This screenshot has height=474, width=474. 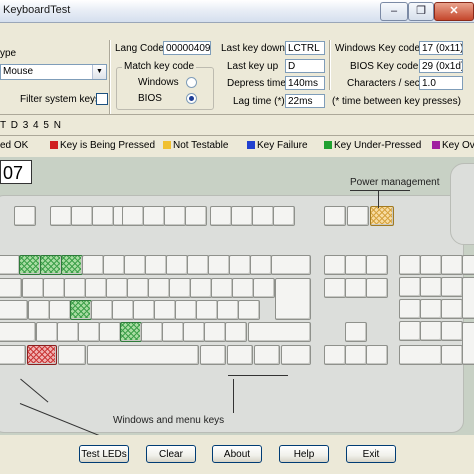 What do you see at coordinates (253, 48) in the screenshot?
I see `last-key-down-label: Last key down` at bounding box center [253, 48].